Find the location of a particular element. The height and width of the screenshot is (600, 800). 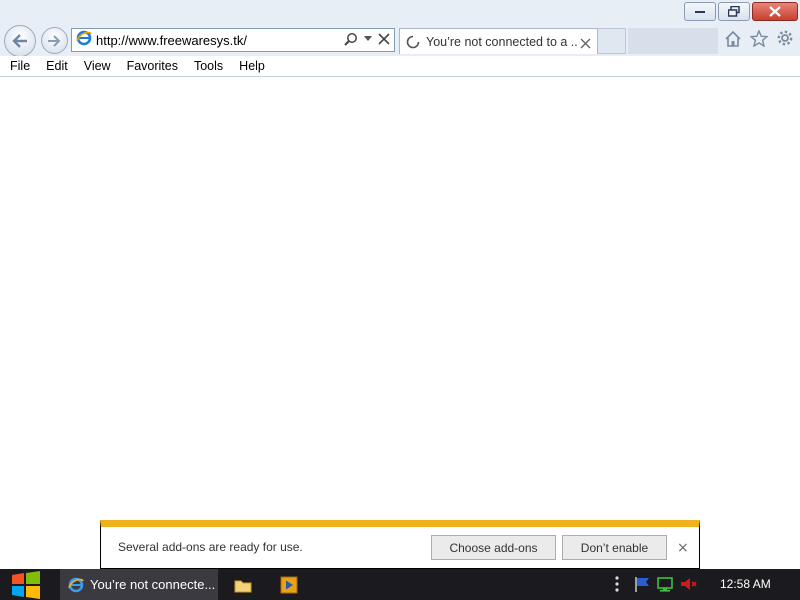

file-explorer-button is located at coordinates (243, 585).